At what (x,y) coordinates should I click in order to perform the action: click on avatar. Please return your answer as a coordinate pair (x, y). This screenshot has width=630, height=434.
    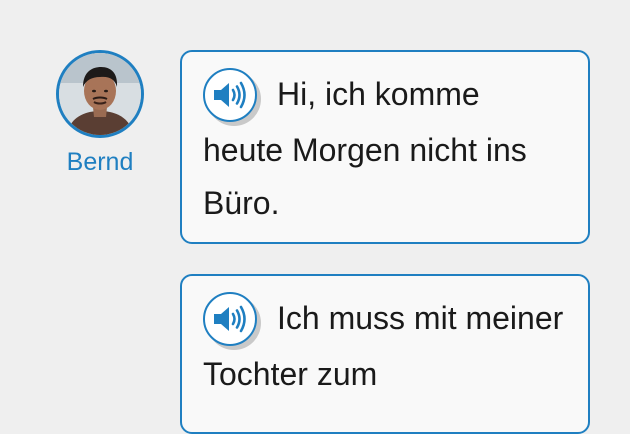
    Looking at the image, I should click on (100, 94).